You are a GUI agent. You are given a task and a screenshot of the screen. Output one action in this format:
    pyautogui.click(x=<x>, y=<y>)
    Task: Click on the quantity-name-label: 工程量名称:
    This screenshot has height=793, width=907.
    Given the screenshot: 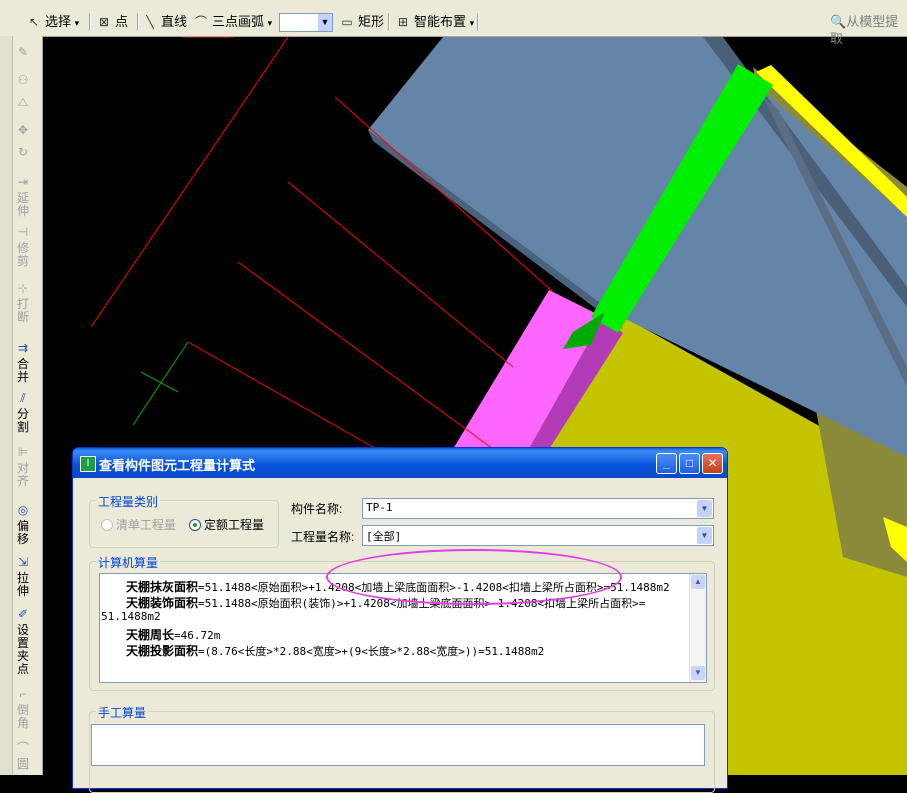 What is the action you would take?
    pyautogui.click(x=323, y=537)
    